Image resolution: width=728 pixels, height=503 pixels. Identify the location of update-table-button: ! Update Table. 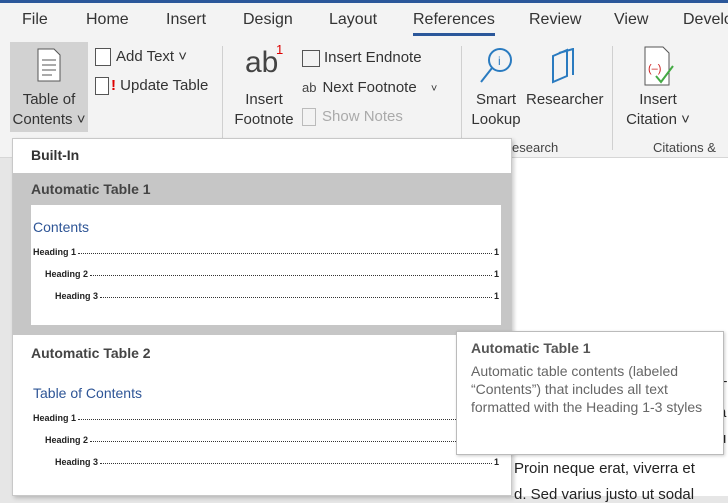
(152, 86).